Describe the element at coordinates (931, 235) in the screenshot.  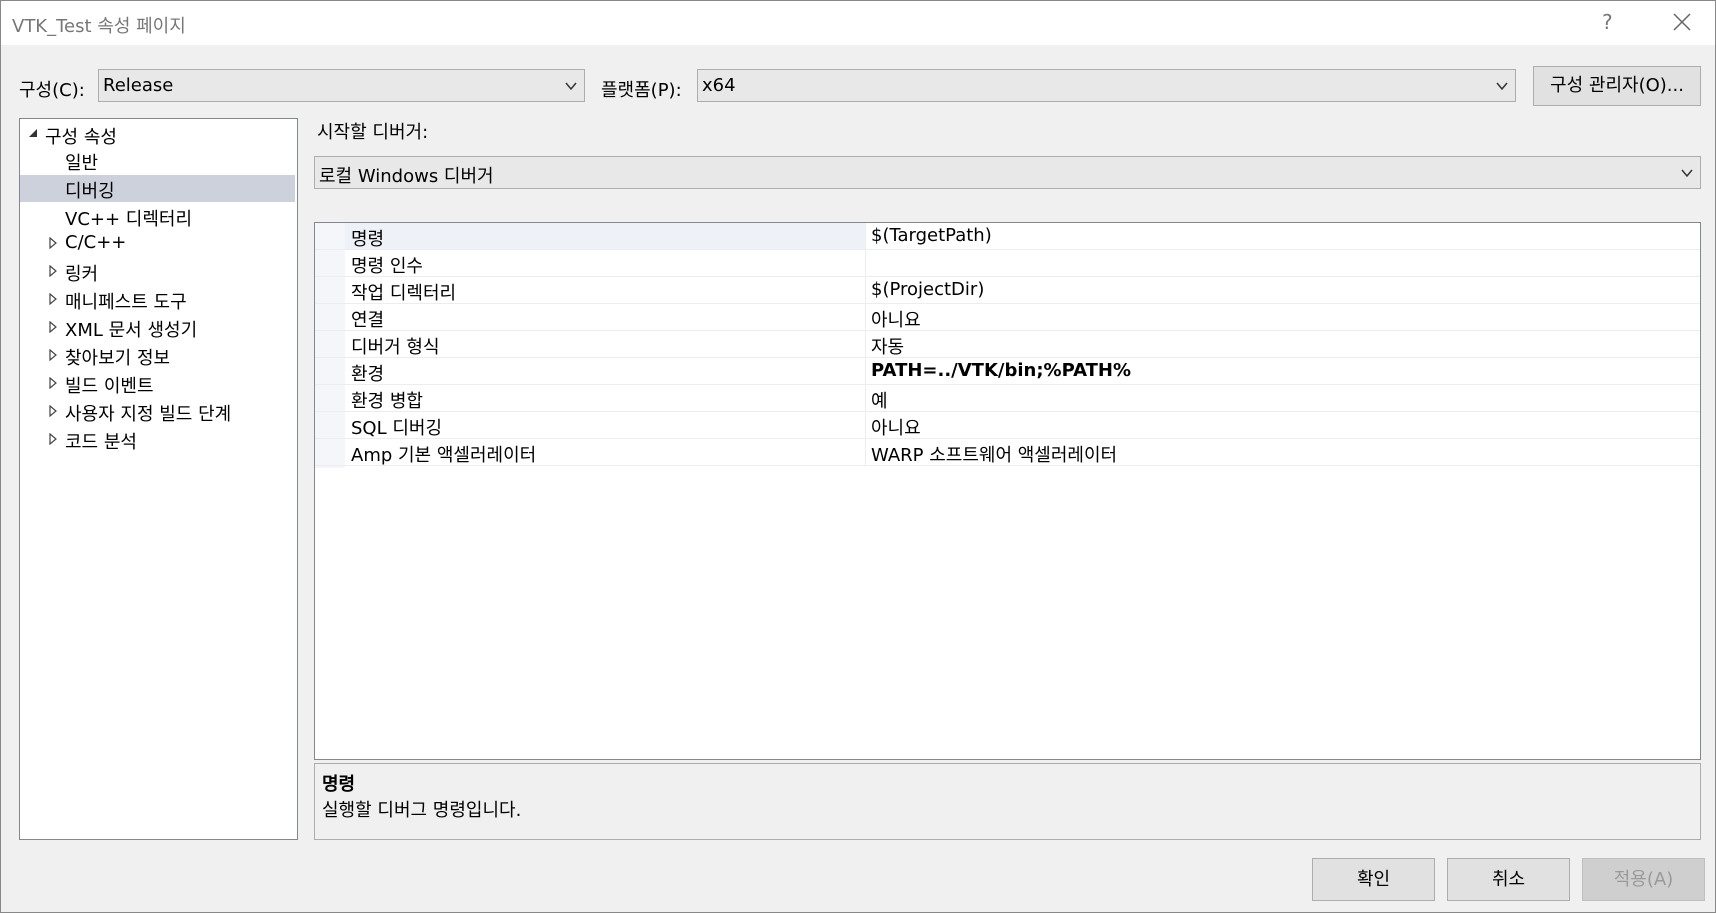
I see `property-value: $(TargetPath)` at that location.